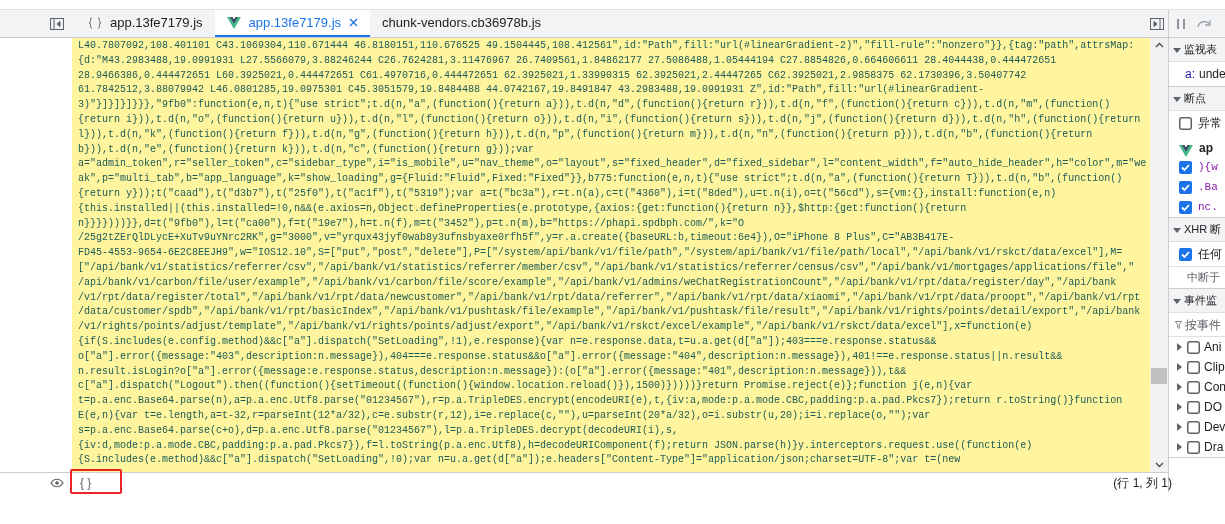  Describe the element at coordinates (519, 460) in the screenshot. I see `code-line: {S.includes(e.method)&&c["a"].dispatch("SetLoading",!0);var n=u.a.get(d["a"]);e.headers["Content-Type"]="application/json;charset=UTF-8";var t=(new` at that location.